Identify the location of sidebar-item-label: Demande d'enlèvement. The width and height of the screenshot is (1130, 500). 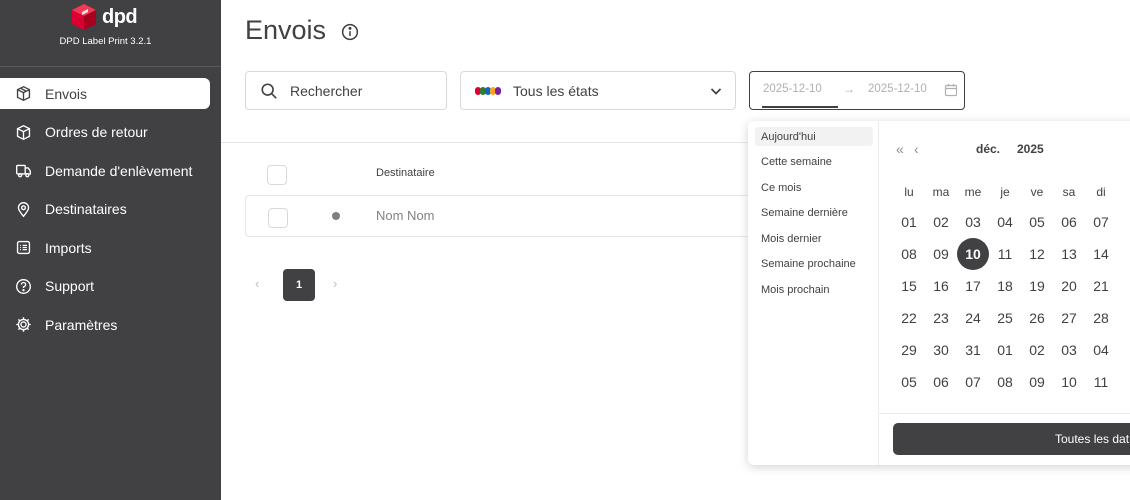
(119, 170).